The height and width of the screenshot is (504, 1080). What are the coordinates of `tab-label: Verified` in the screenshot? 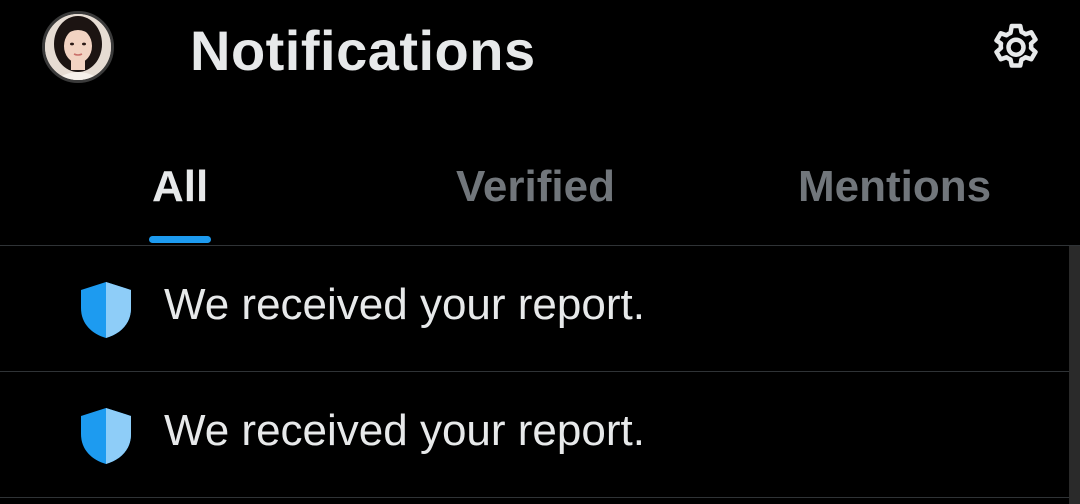 It's located at (535, 186).